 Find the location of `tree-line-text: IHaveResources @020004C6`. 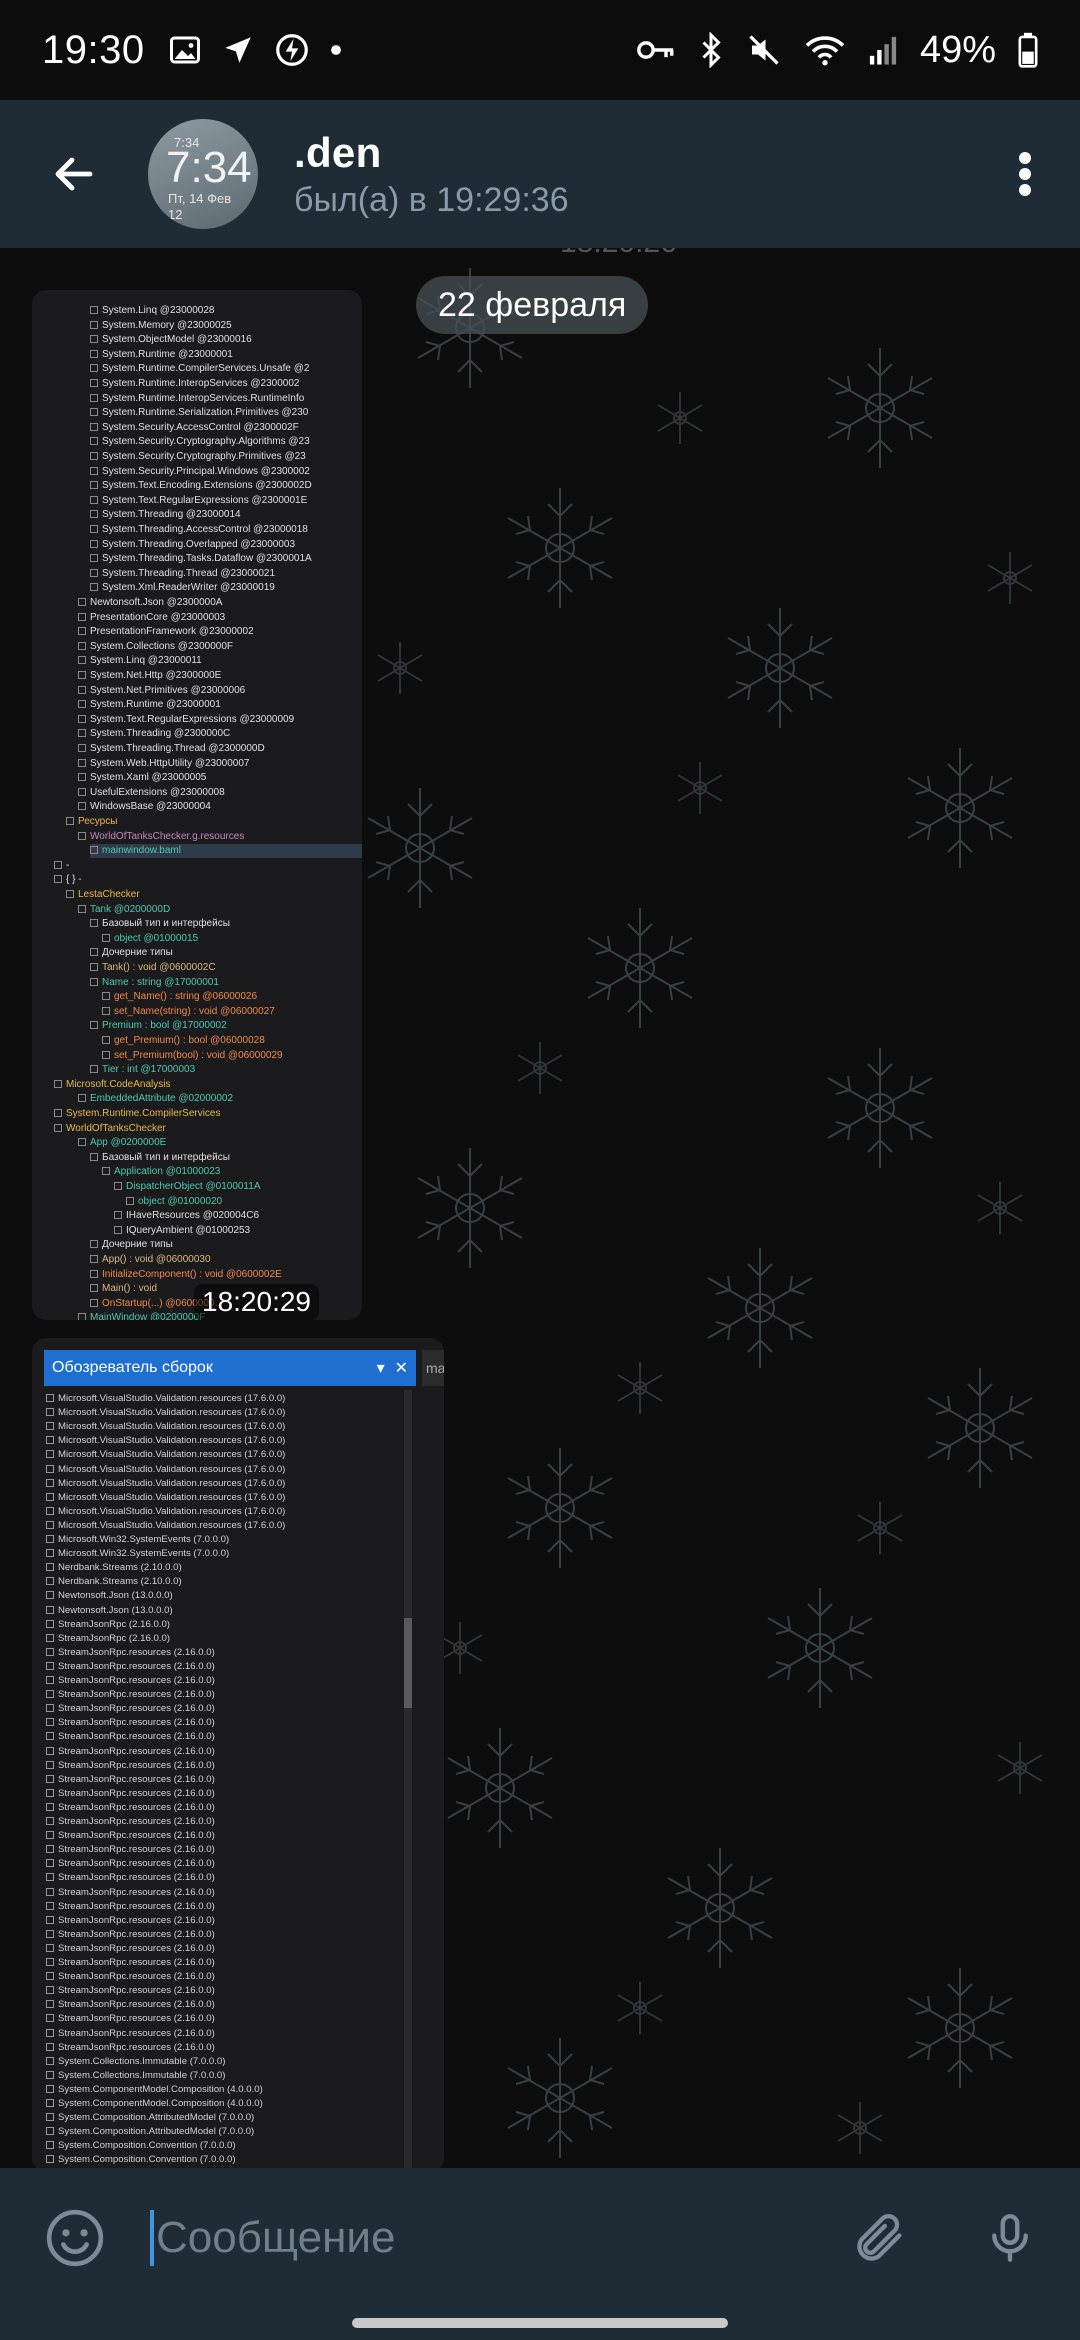

tree-line-text: IHaveResources @020004C6 is located at coordinates (193, 1216).